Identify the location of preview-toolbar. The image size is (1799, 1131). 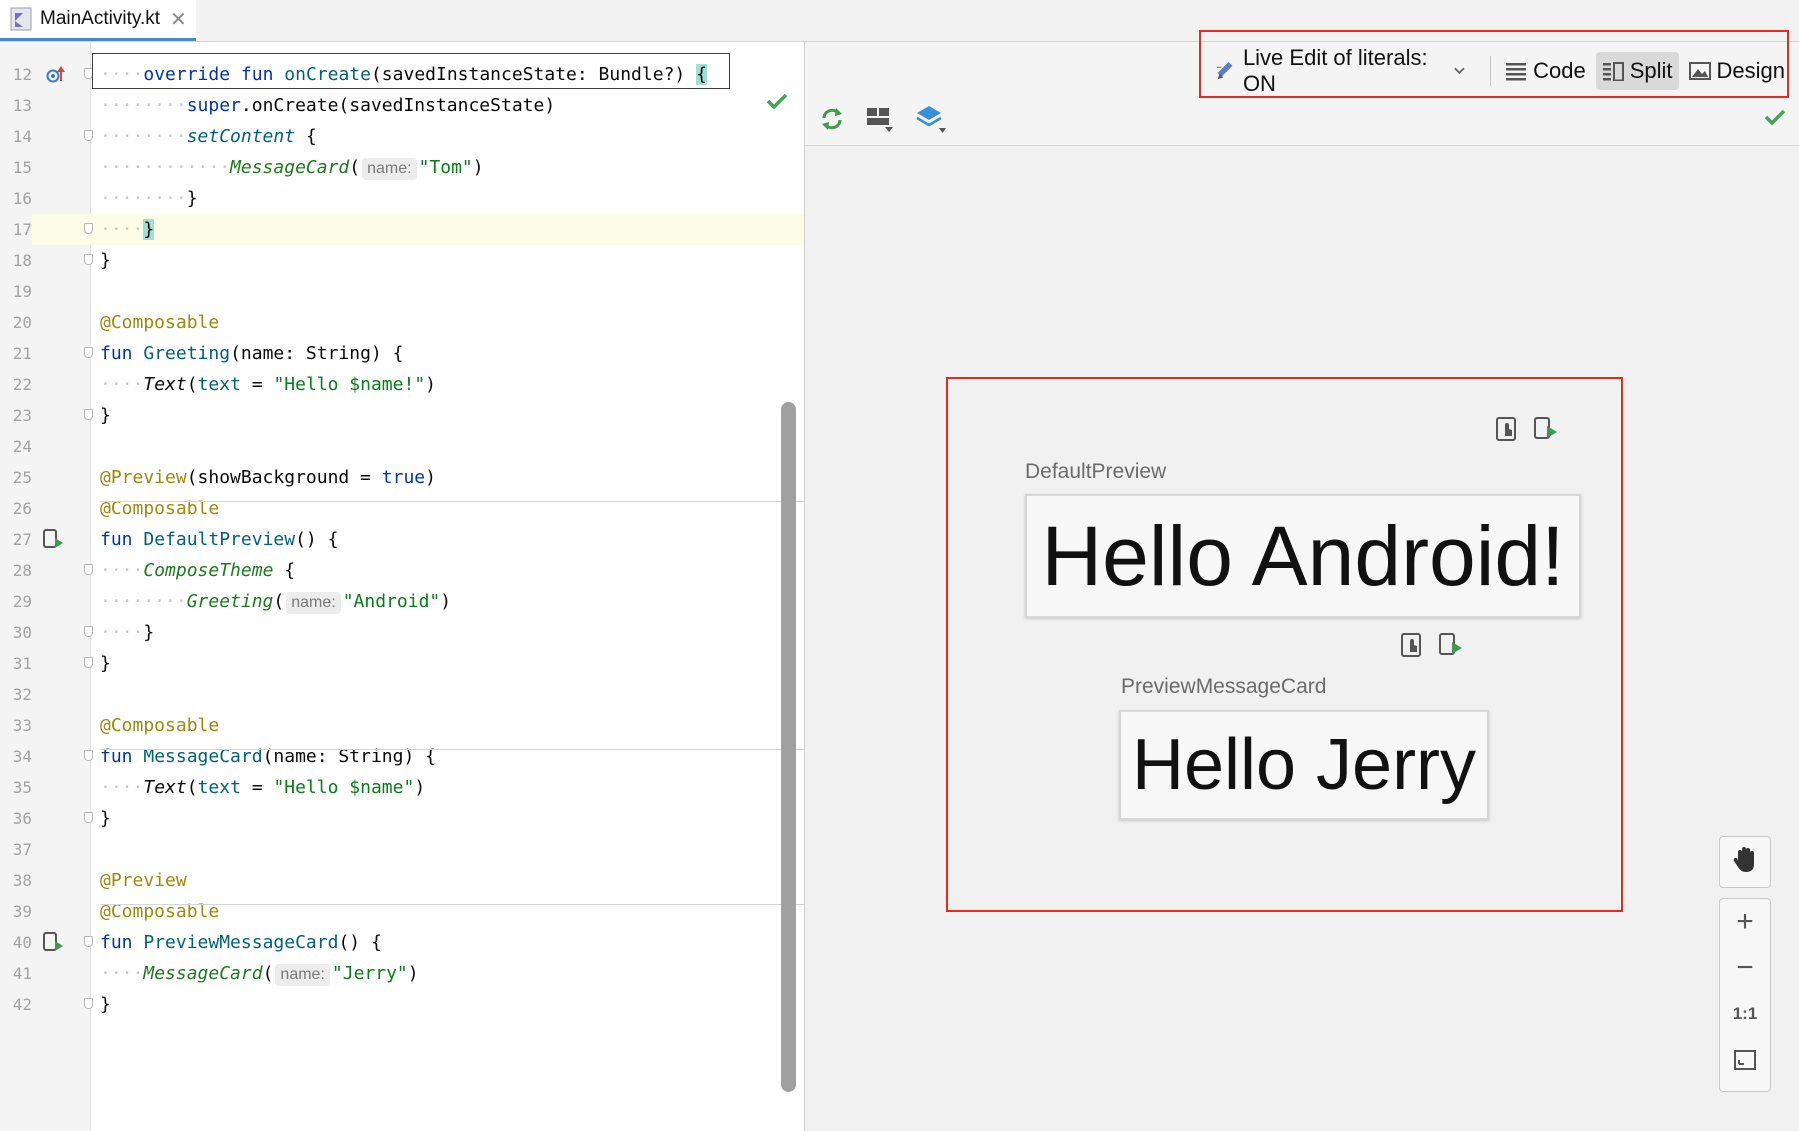
(893, 119).